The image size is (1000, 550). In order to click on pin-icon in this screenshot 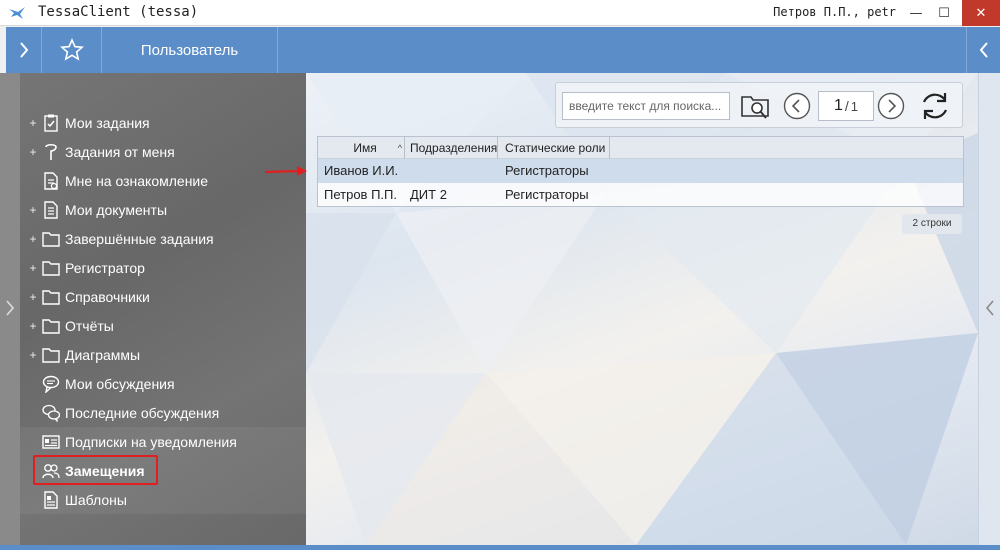, I will do `click(51, 152)`.